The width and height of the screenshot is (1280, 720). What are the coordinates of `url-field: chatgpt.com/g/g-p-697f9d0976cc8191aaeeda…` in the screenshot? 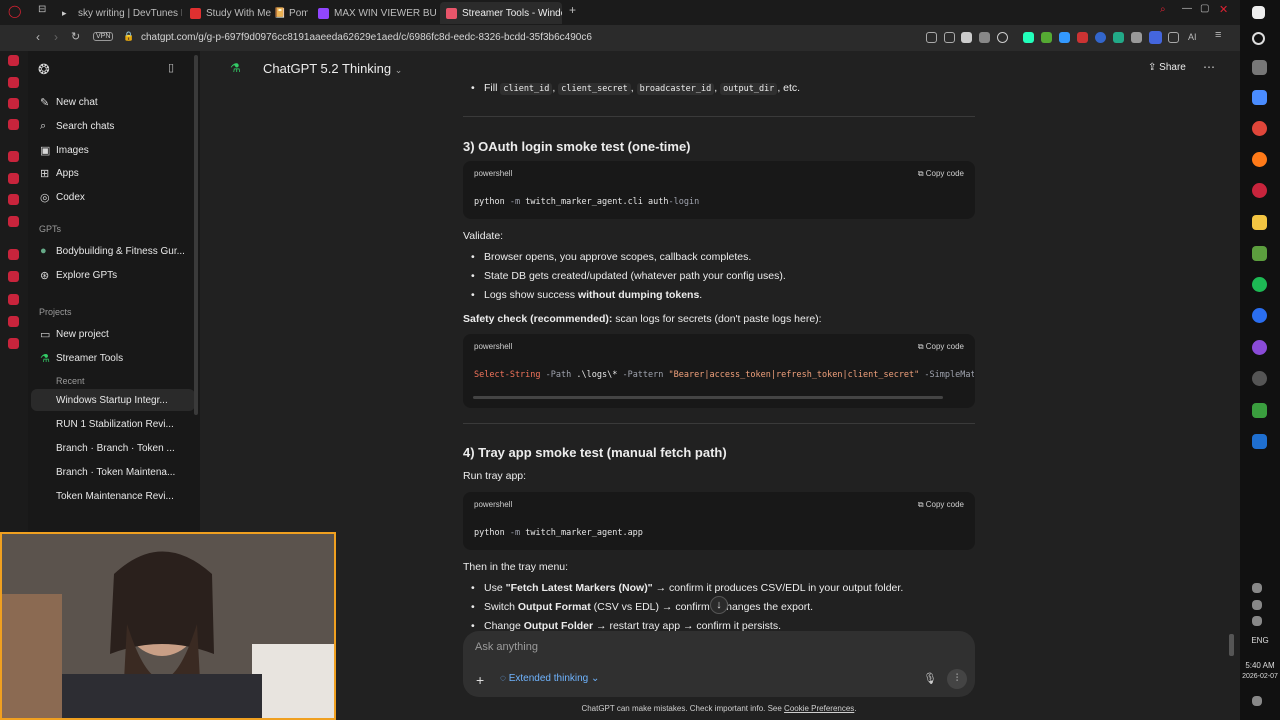 It's located at (366, 37).